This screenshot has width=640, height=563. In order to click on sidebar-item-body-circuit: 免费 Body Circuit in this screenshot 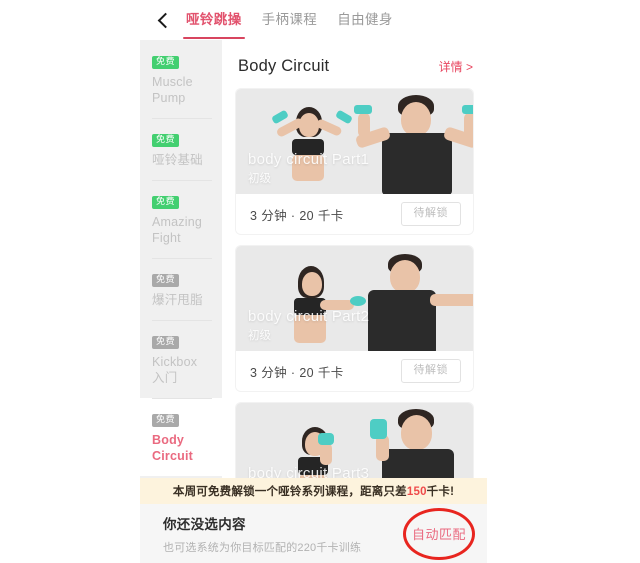, I will do `click(181, 437)`.